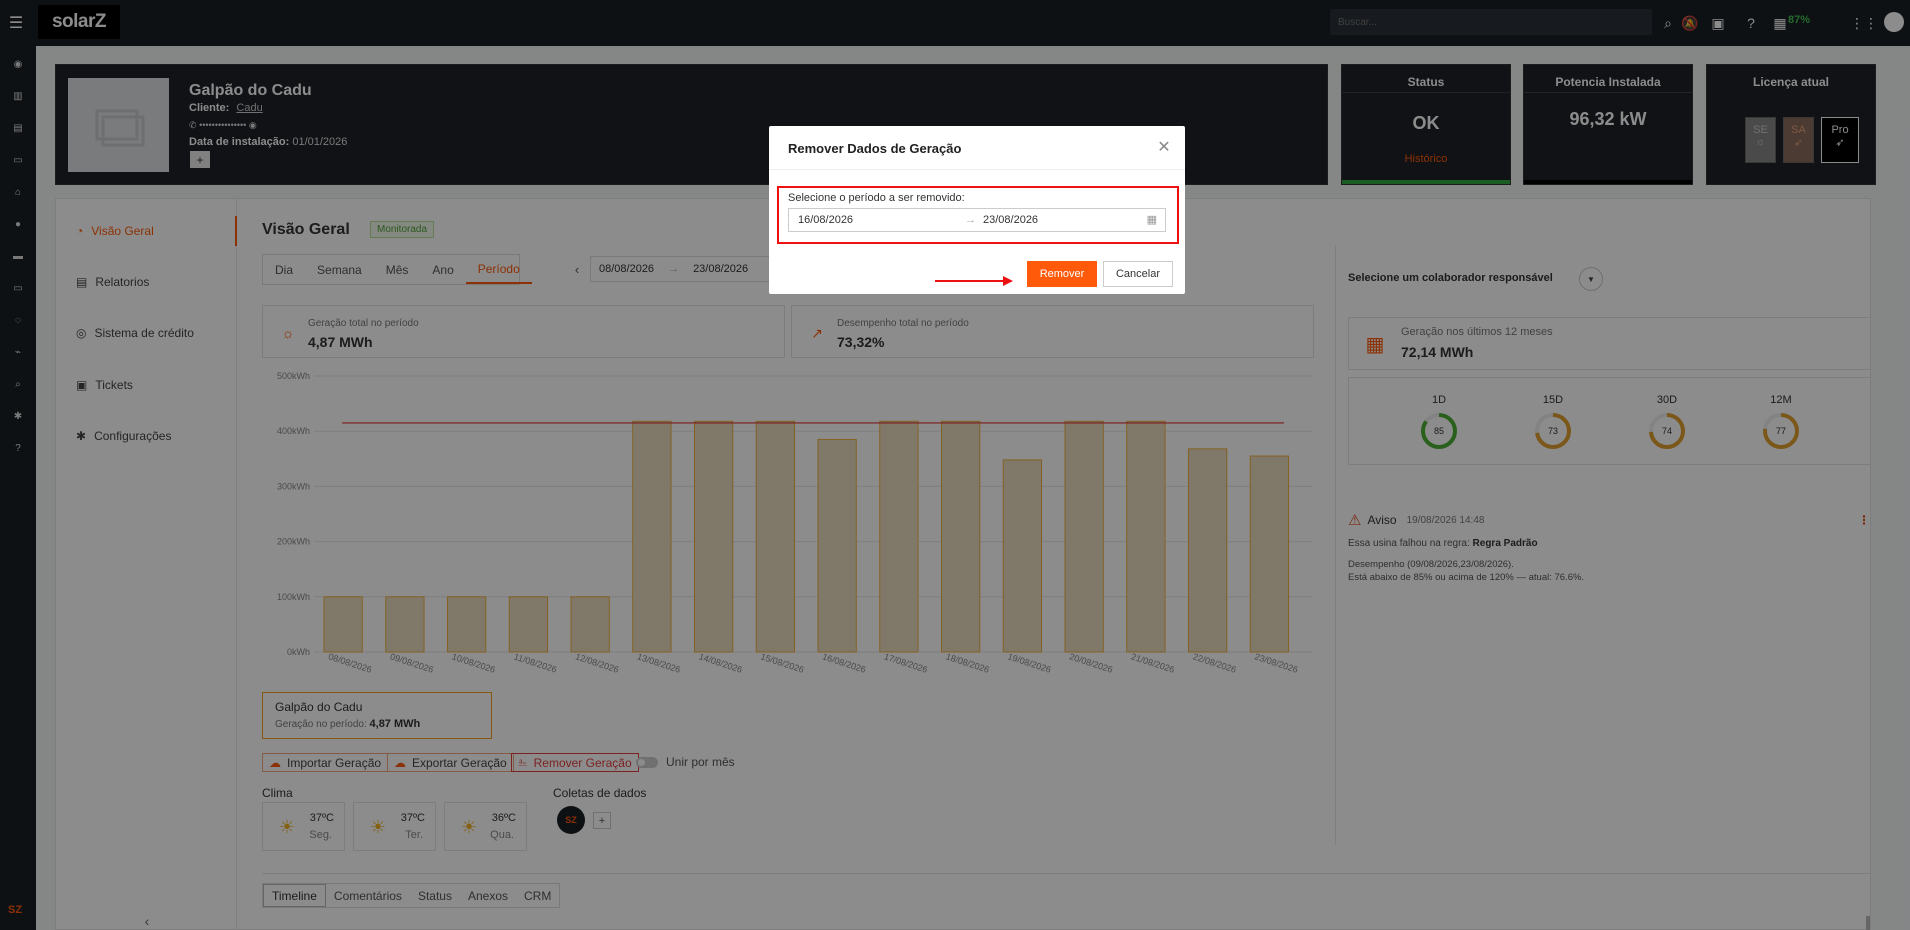 The image size is (1910, 930). What do you see at coordinates (970, 220) in the screenshot?
I see `arrow-icon: →` at bounding box center [970, 220].